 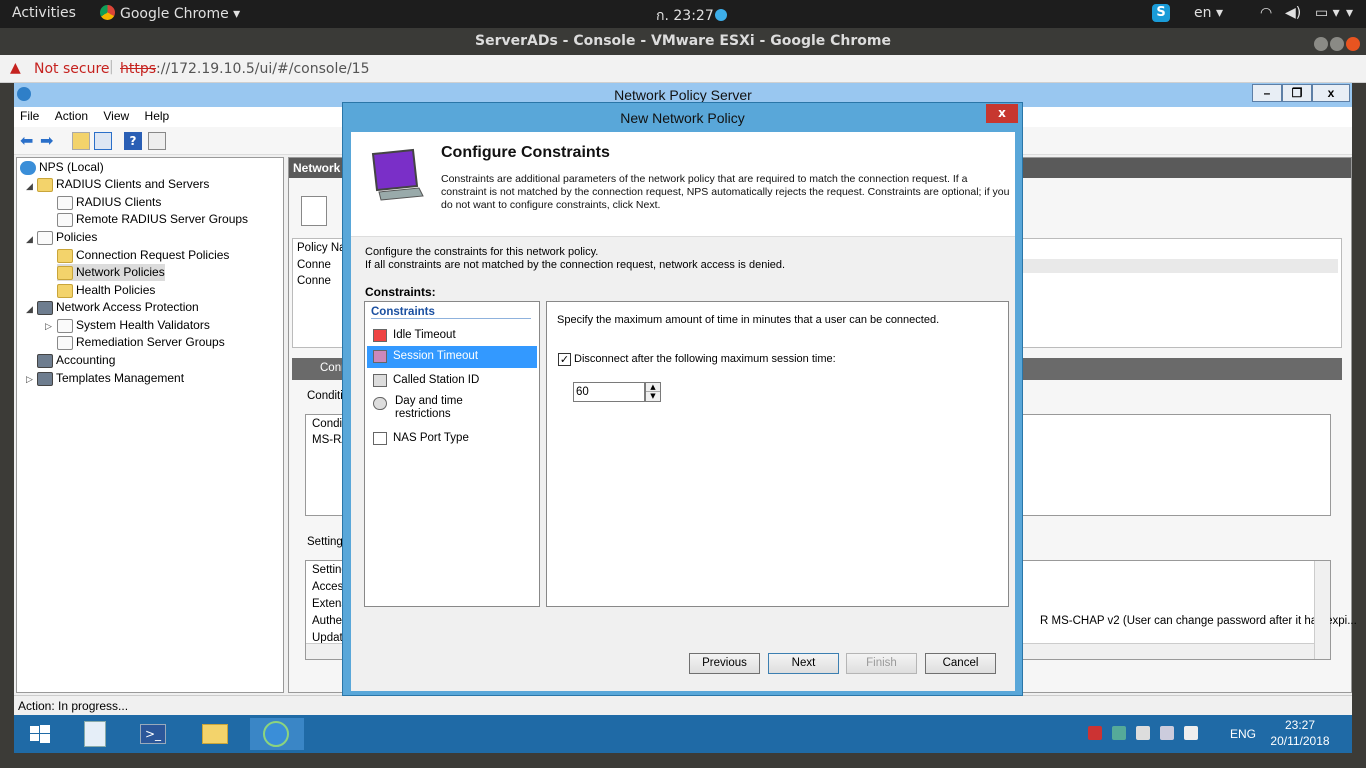 I want to click on not-secure-label: Not secure, so click(x=72, y=69).